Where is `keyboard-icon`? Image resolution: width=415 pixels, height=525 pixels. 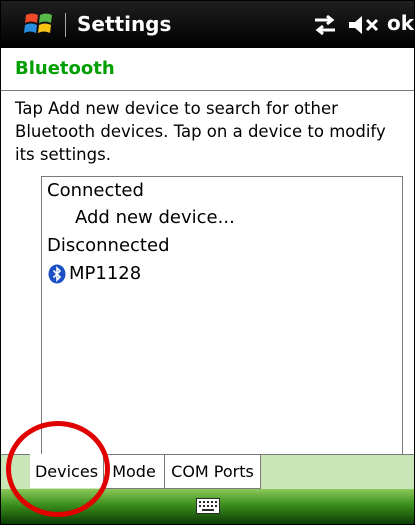 keyboard-icon is located at coordinates (208, 506).